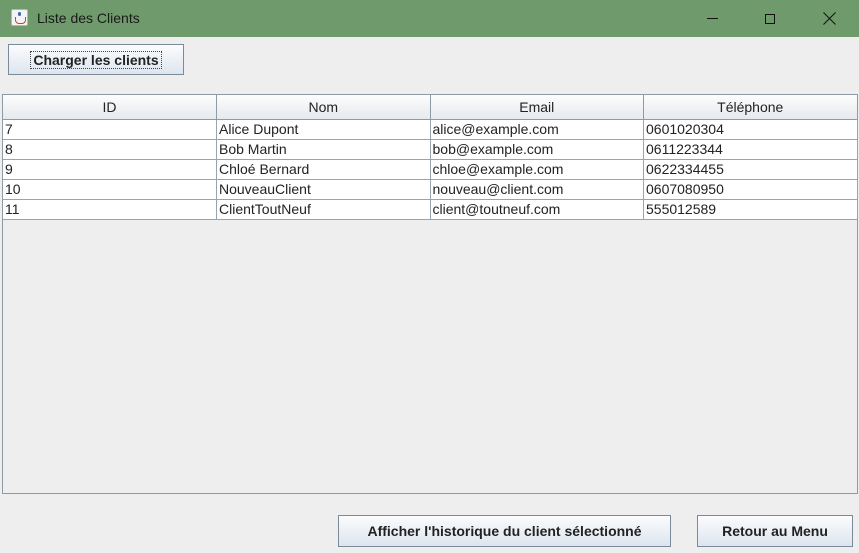  Describe the element at coordinates (110, 107) in the screenshot. I see `column-header-id: ID` at that location.